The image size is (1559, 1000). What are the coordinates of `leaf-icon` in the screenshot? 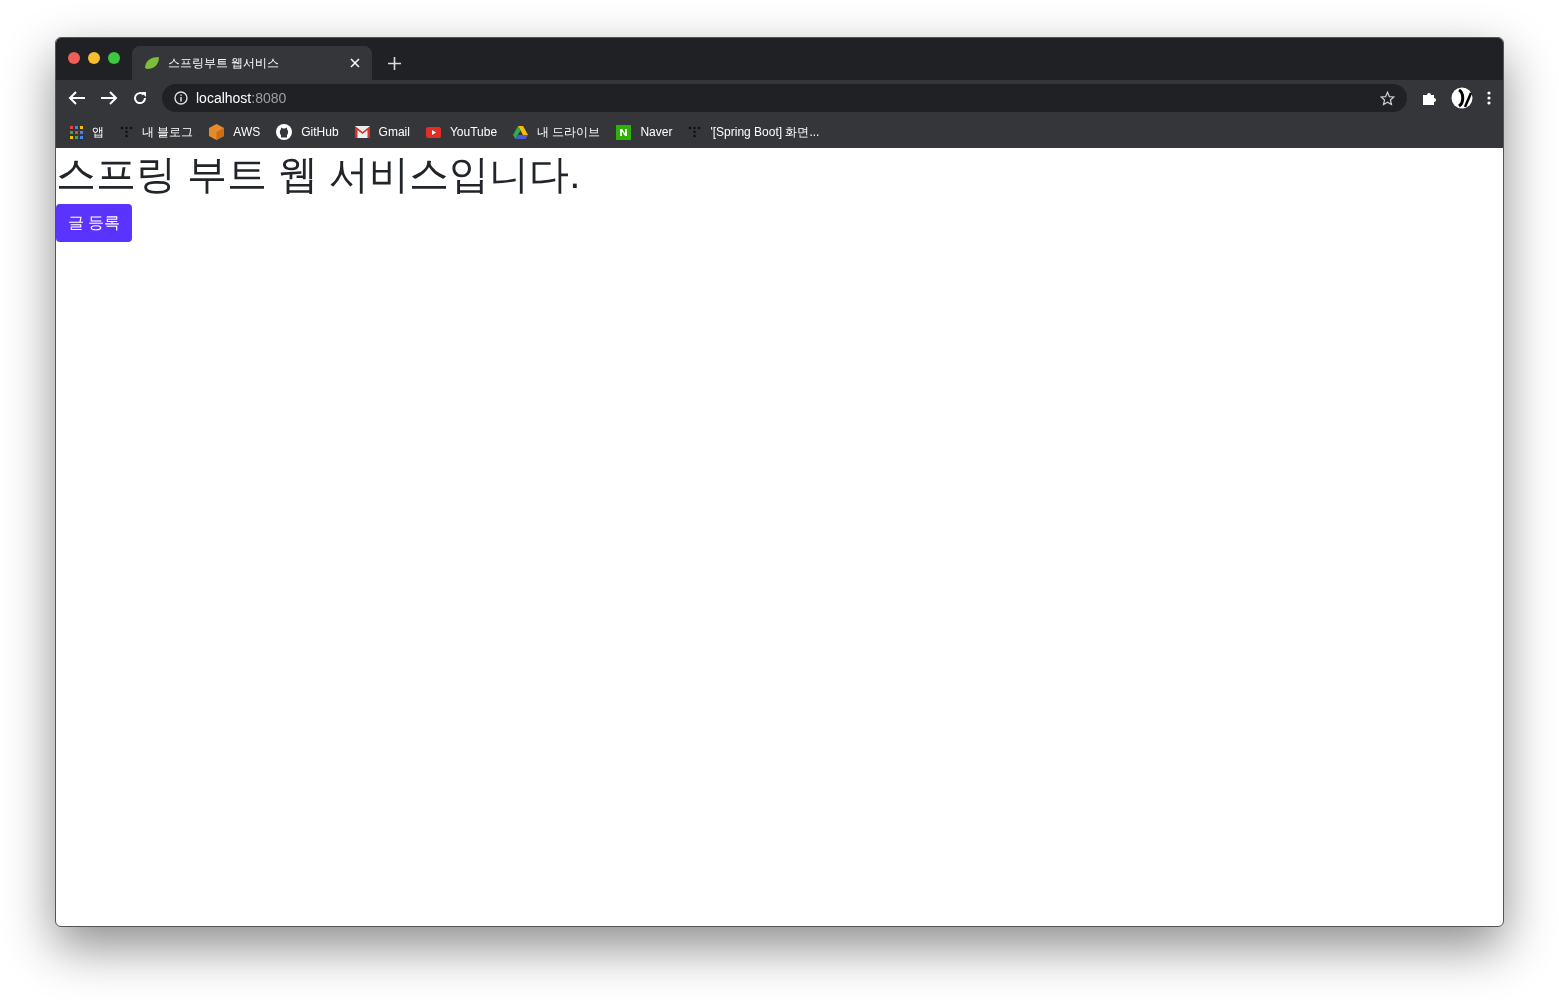 It's located at (152, 63).